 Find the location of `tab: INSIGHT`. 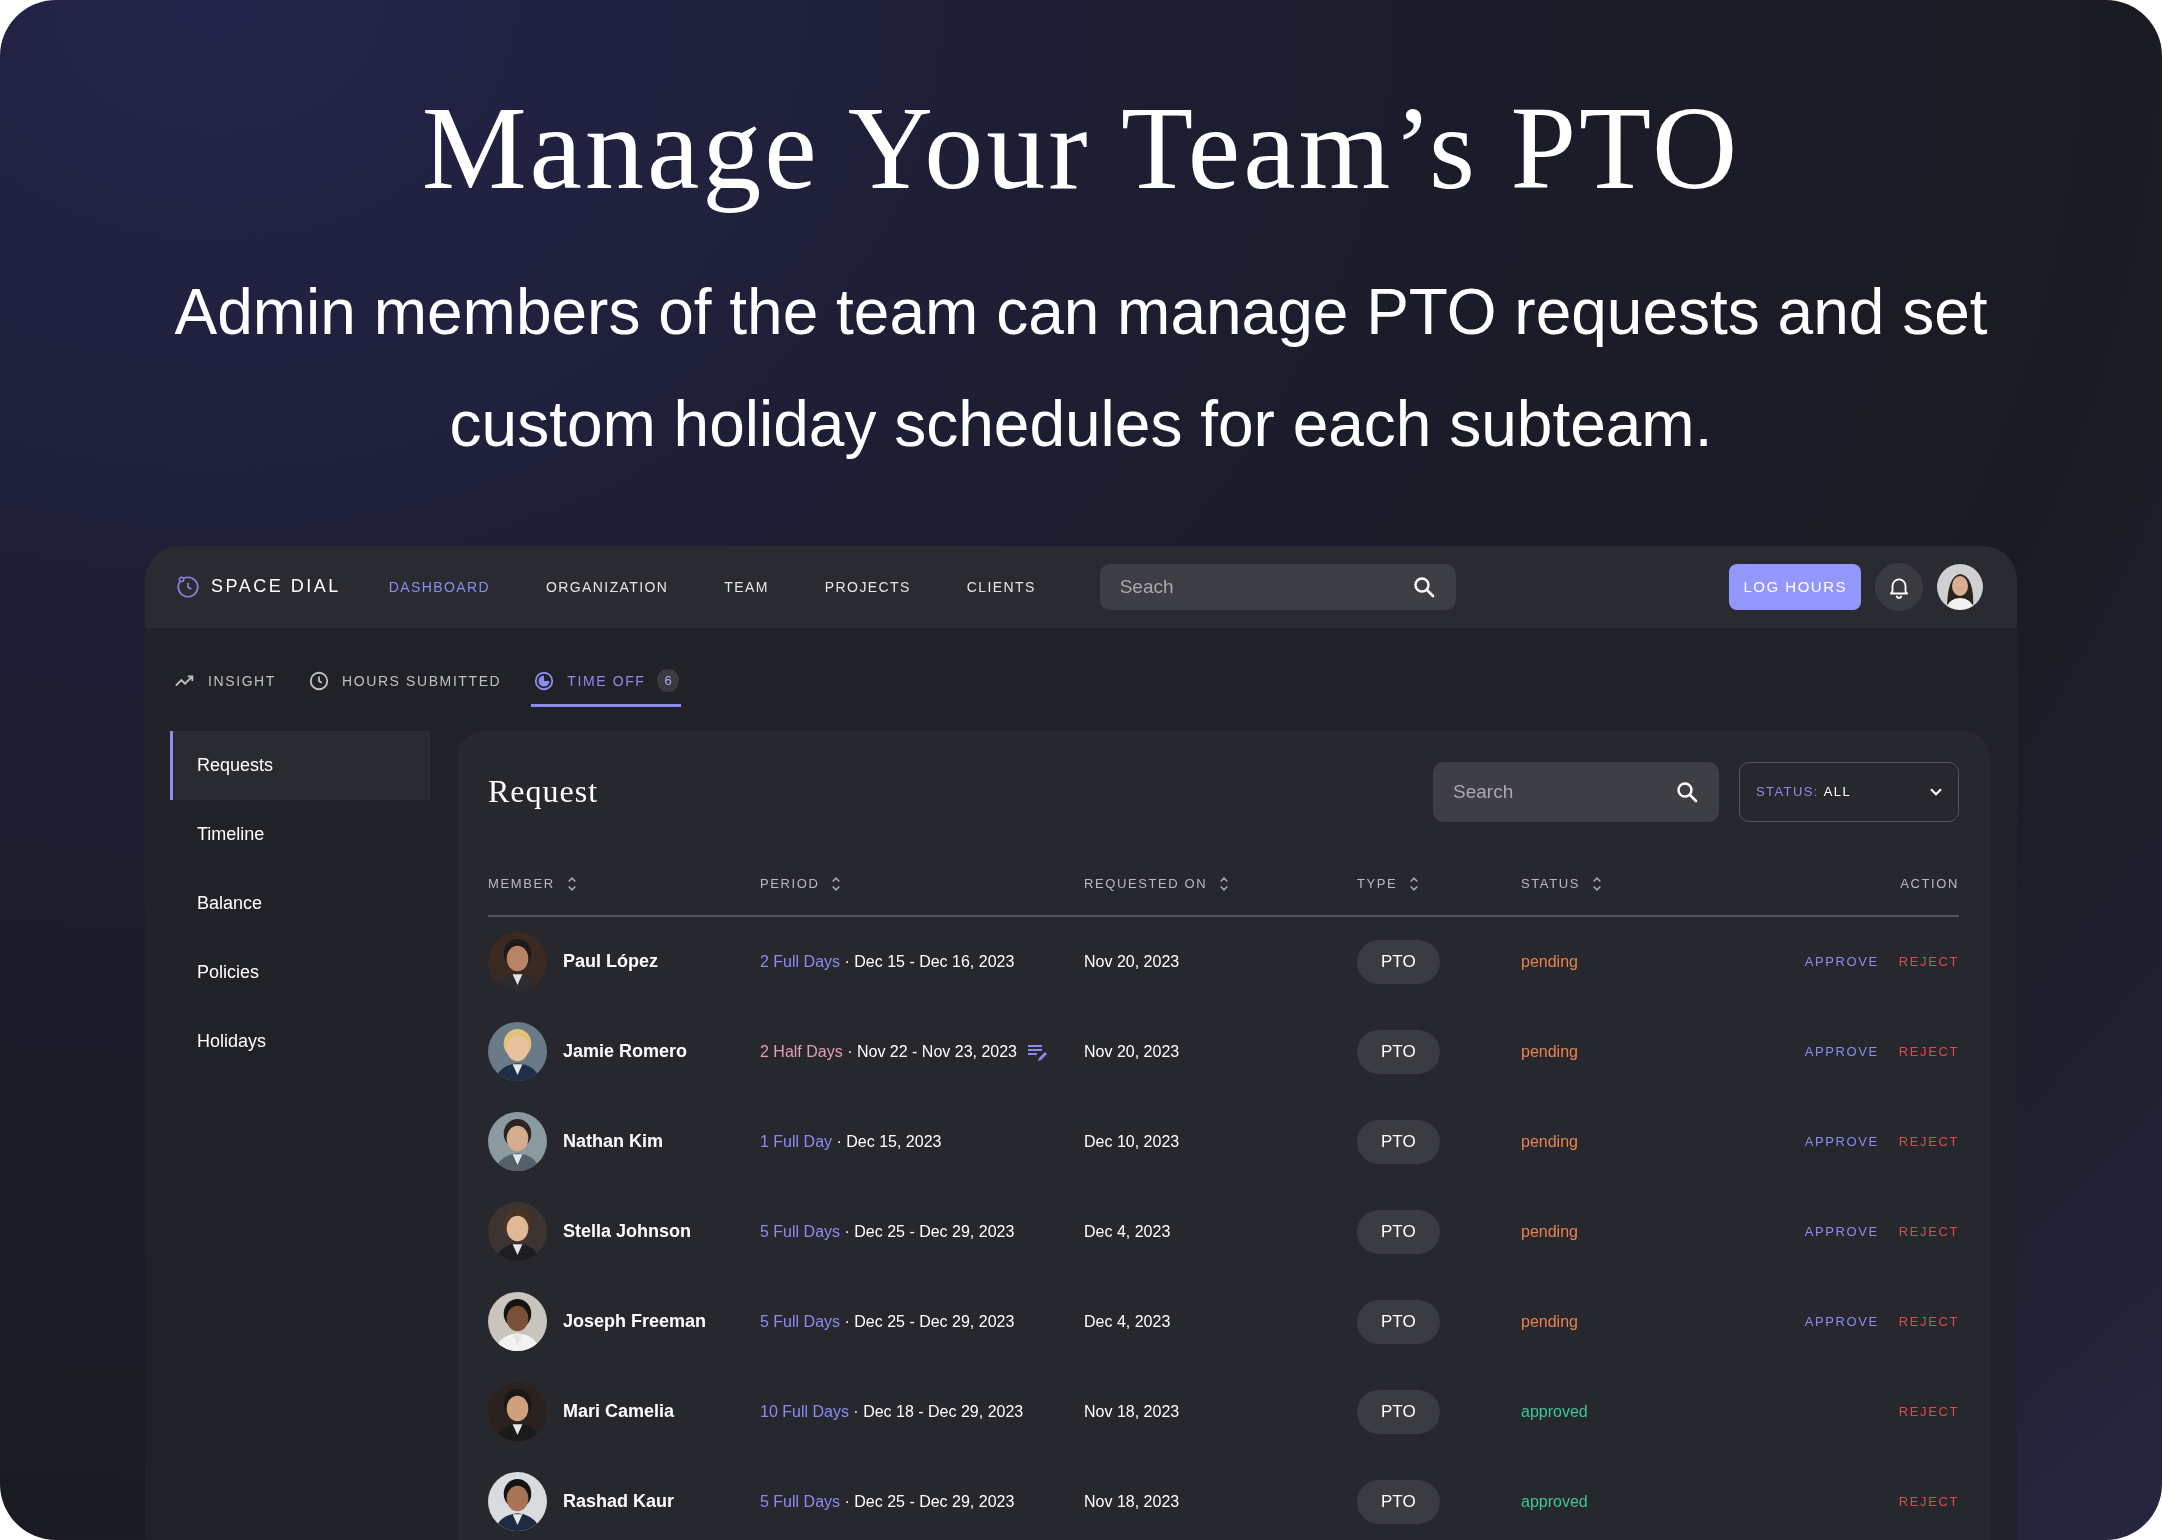

tab: INSIGHT is located at coordinates (225, 679).